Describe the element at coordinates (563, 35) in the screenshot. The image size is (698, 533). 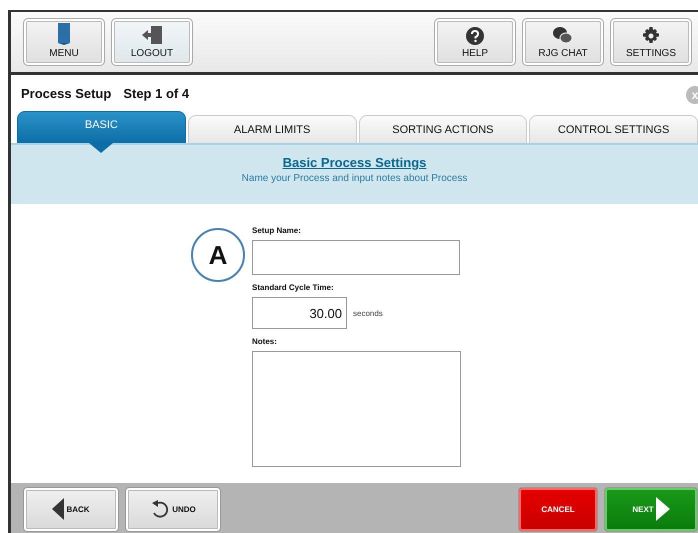
I see `chat-icon` at that location.